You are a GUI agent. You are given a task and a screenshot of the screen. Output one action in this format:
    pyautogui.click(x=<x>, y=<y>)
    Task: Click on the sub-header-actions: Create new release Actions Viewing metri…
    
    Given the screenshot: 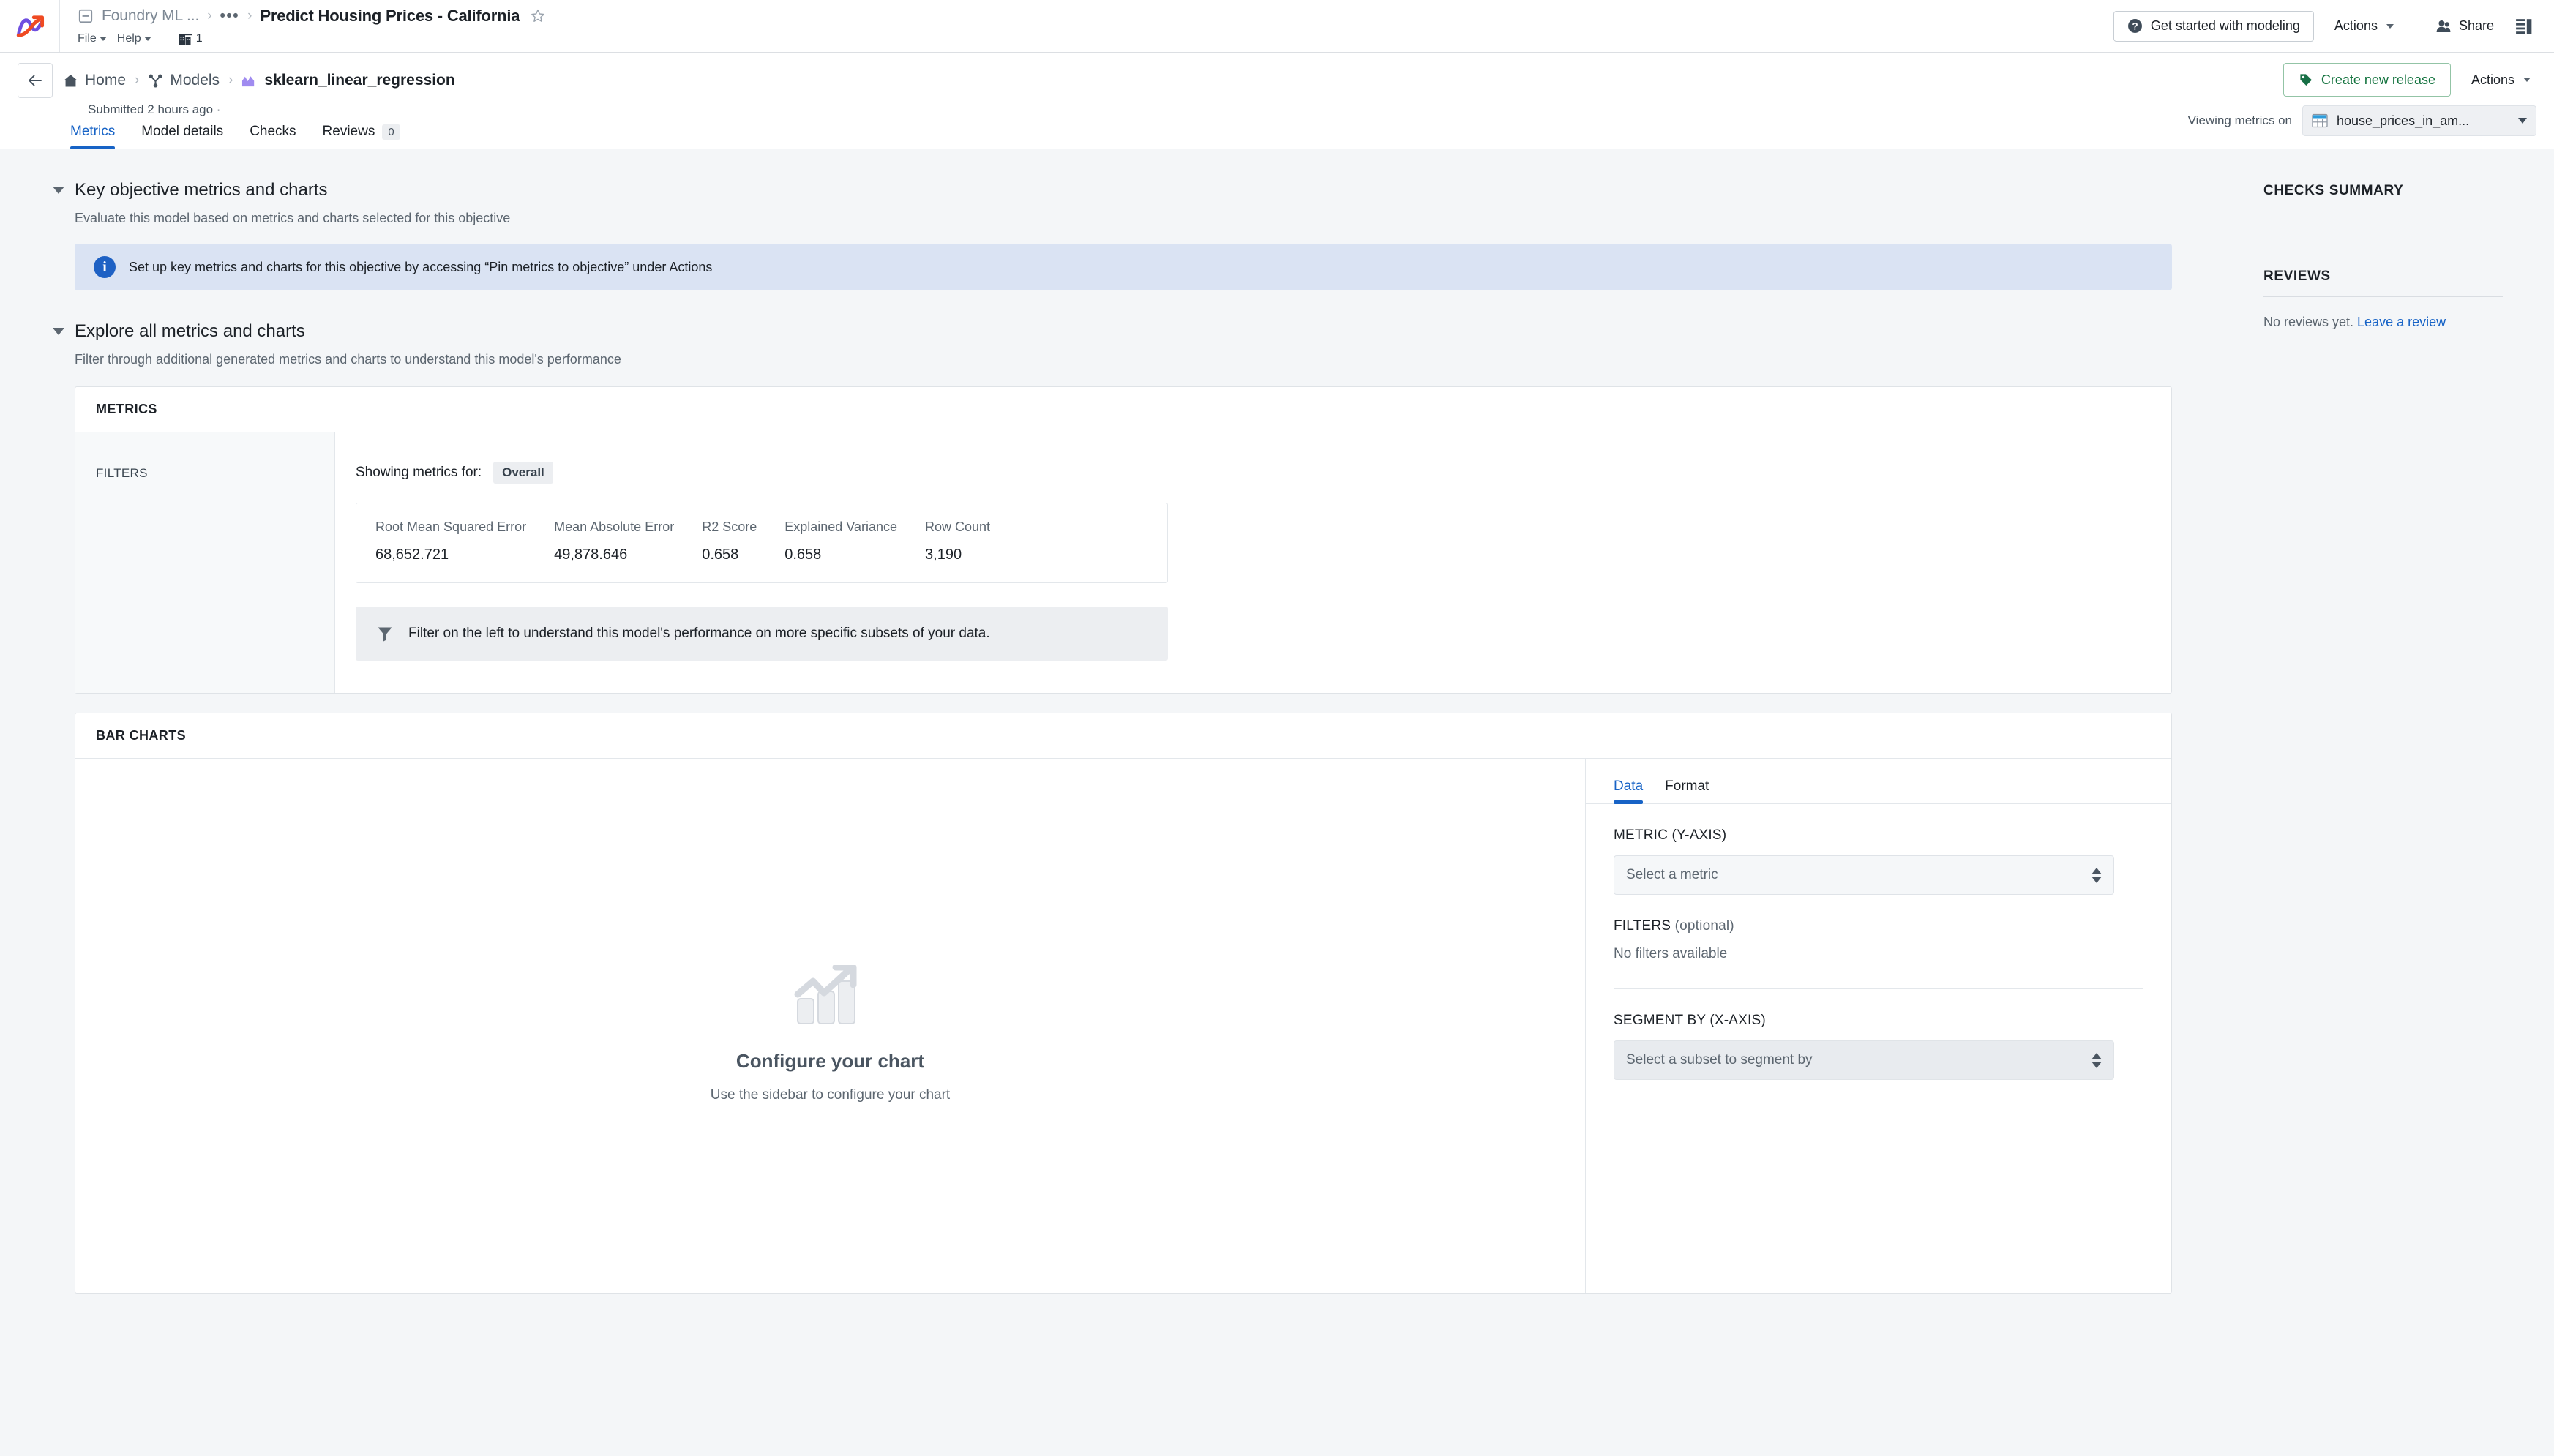 What is the action you would take?
    pyautogui.click(x=2362, y=99)
    